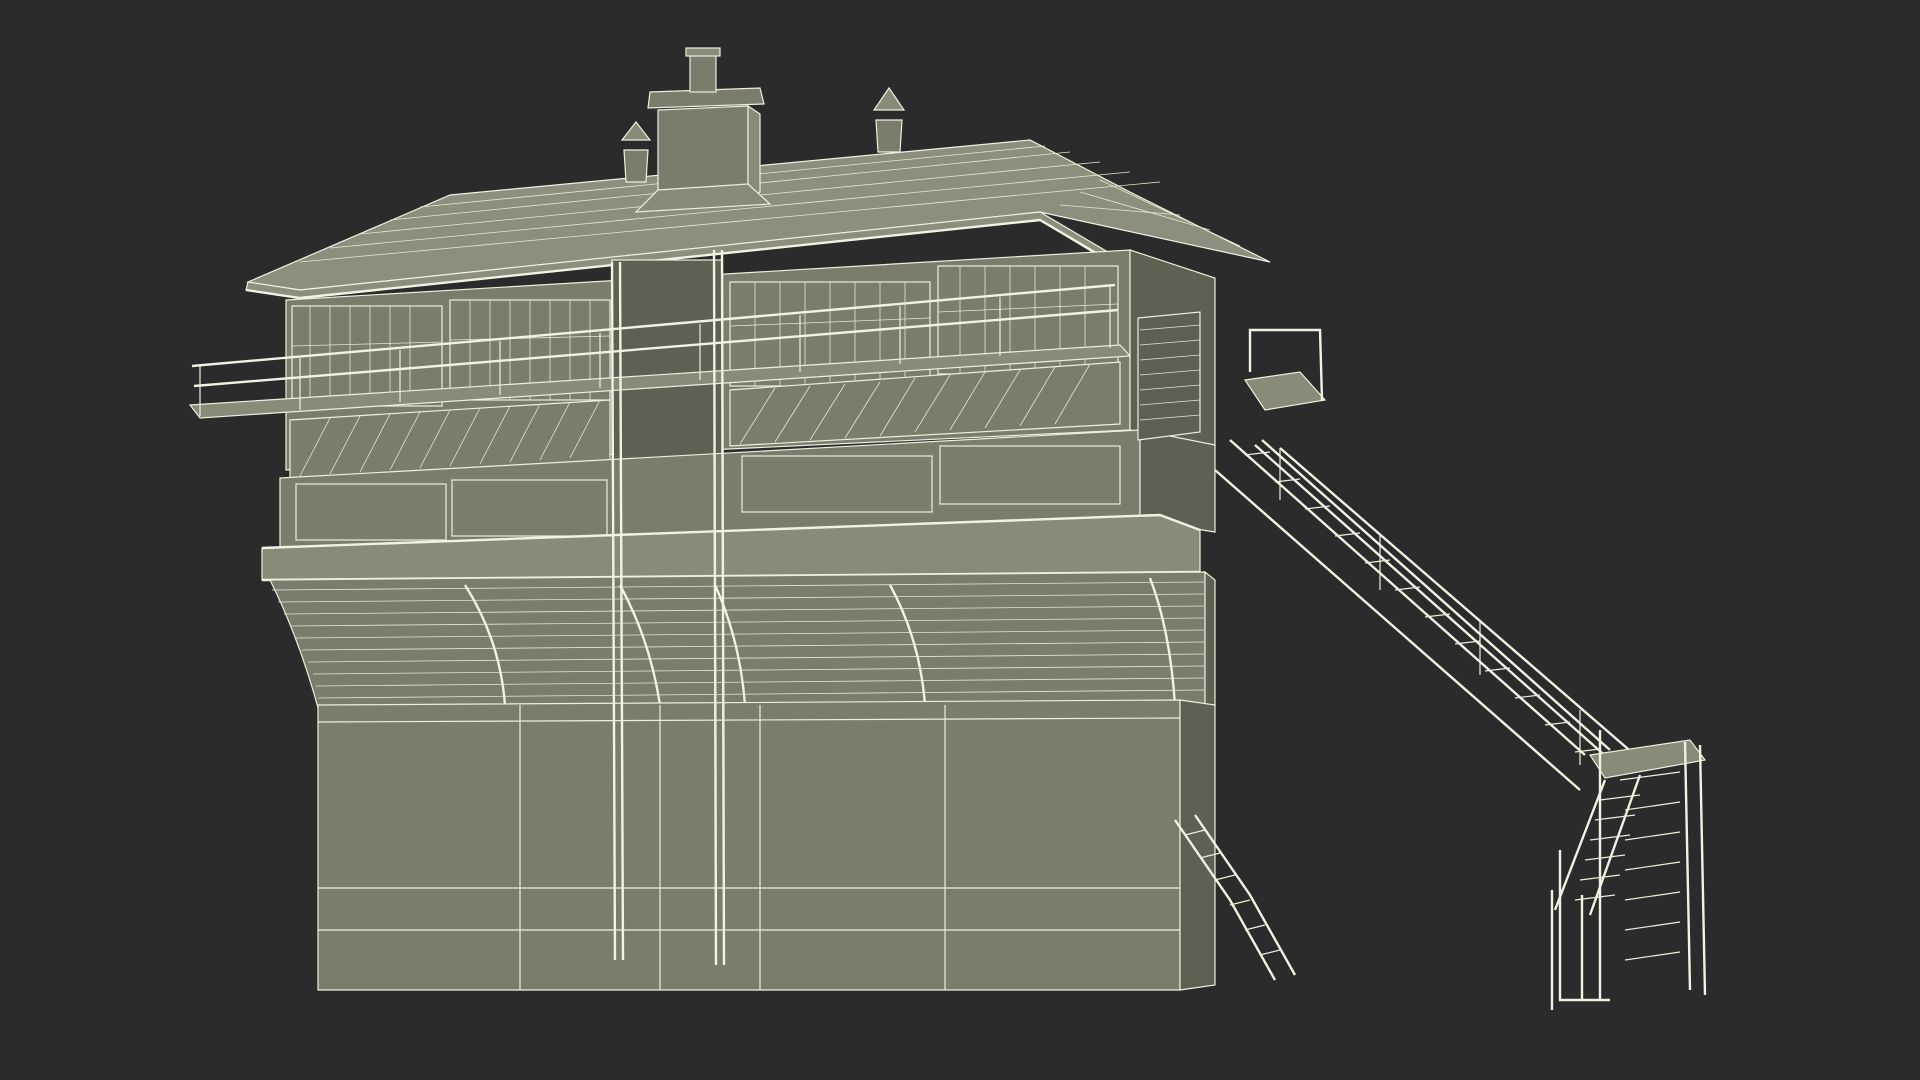 The height and width of the screenshot is (1080, 1920). What do you see at coordinates (742, 643) in the screenshot?
I see `corbelled-overhang` at bounding box center [742, 643].